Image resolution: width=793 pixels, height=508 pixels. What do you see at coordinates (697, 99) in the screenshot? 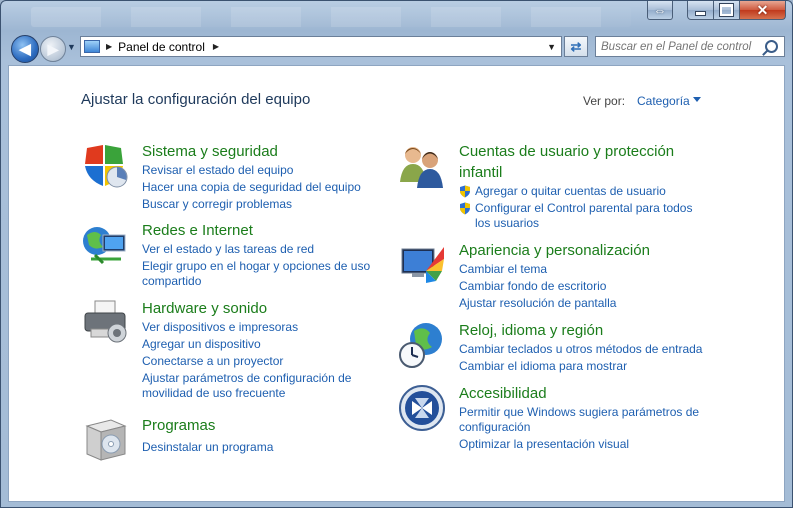
I see `view-by-chevron-down-icon` at bounding box center [697, 99].